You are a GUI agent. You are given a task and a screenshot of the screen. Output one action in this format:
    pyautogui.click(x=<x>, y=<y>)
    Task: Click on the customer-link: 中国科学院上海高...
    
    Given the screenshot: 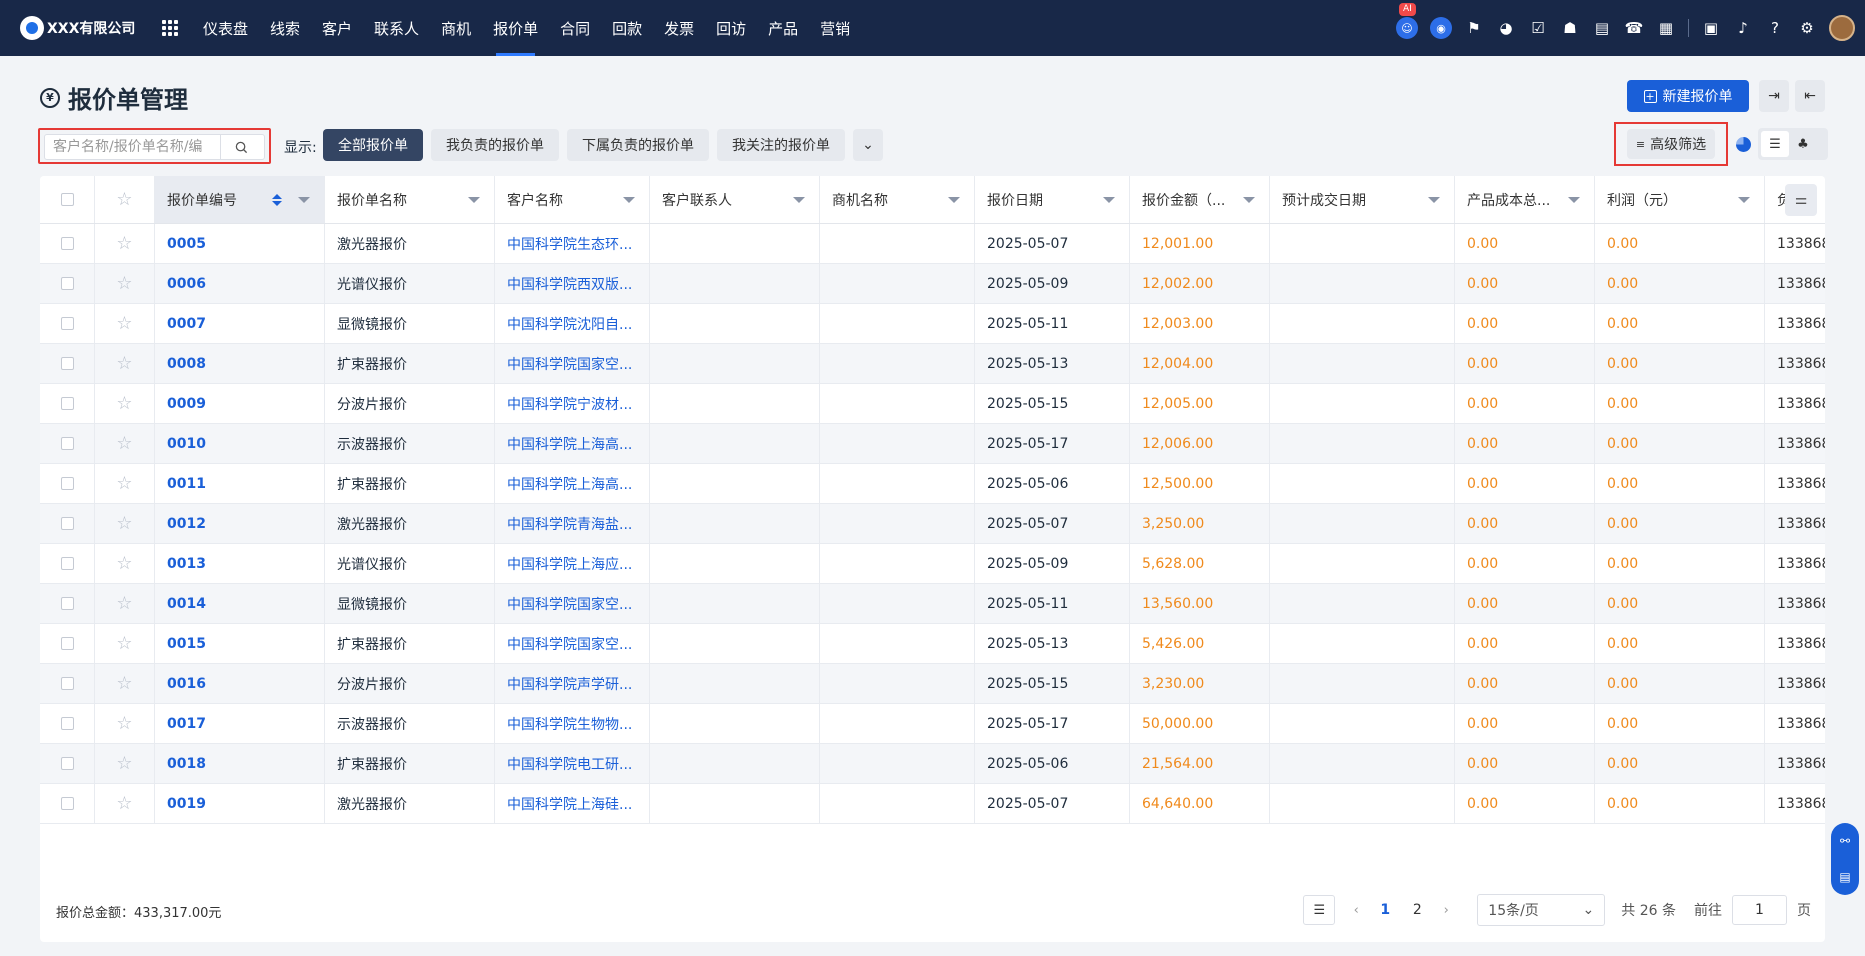 What is the action you would take?
    pyautogui.click(x=569, y=484)
    